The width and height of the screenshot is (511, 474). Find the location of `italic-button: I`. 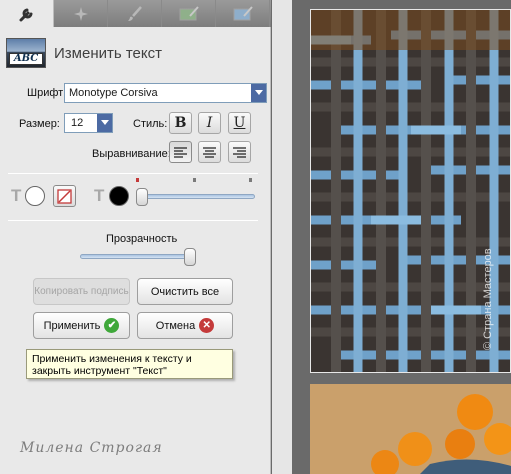

italic-button: I is located at coordinates (209, 123).